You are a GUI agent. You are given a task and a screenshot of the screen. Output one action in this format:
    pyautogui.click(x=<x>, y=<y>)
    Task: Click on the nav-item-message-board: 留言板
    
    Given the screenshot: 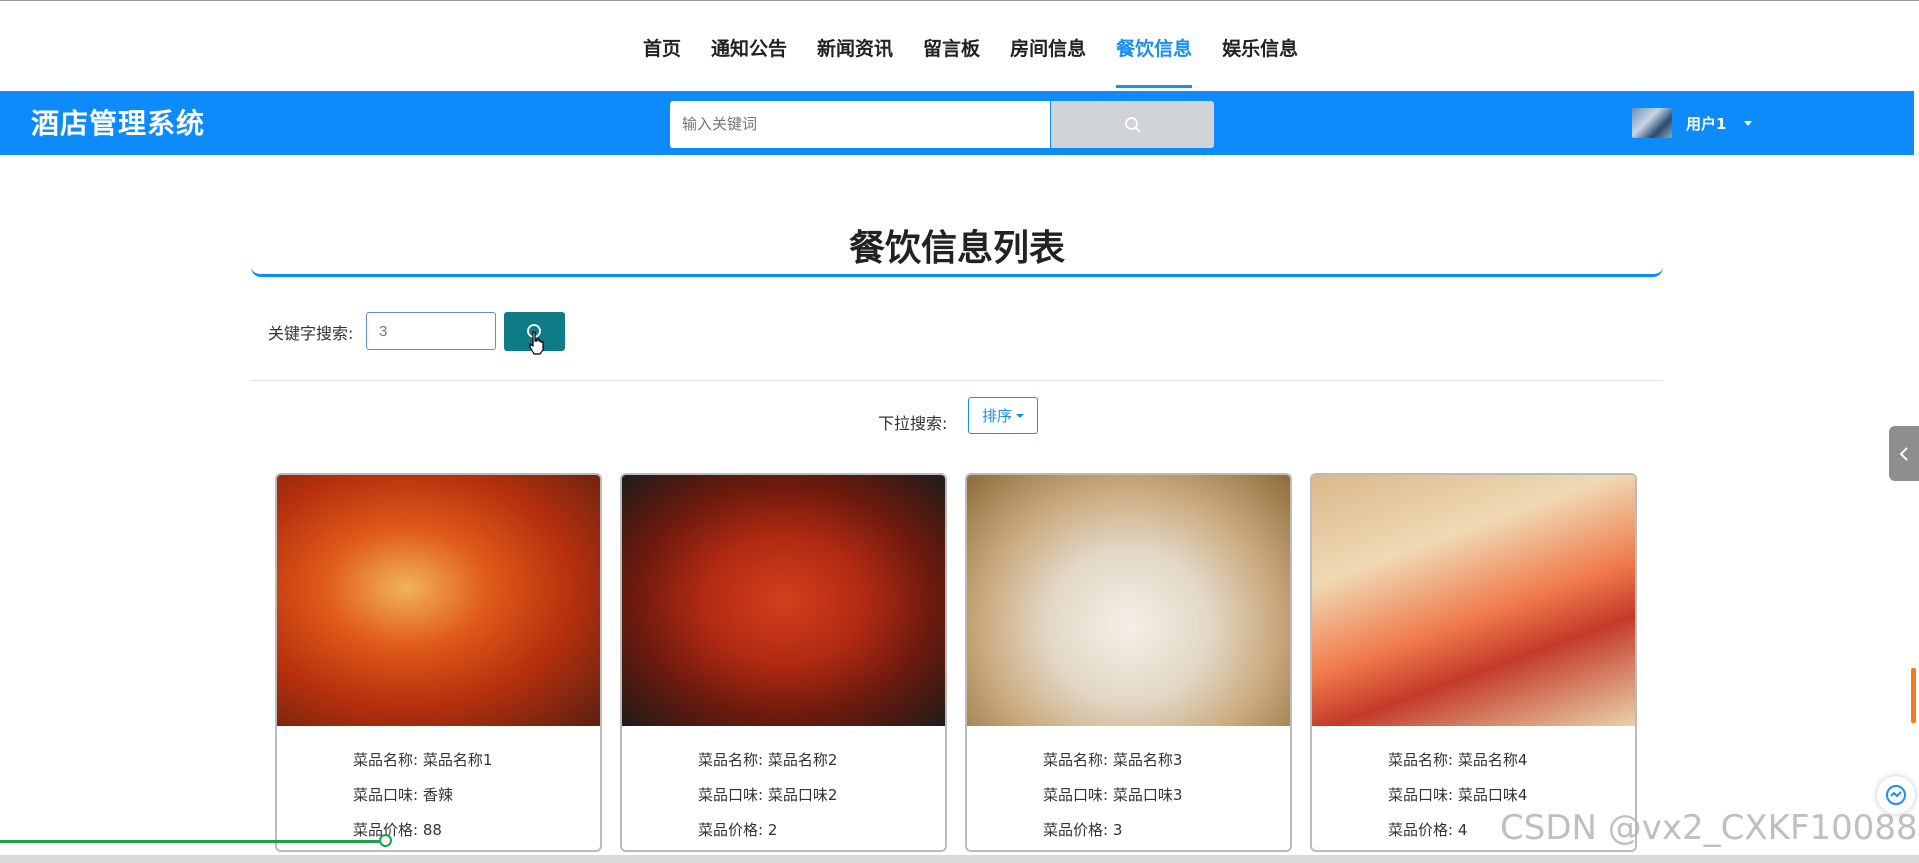 What is the action you would take?
    pyautogui.click(x=951, y=46)
    